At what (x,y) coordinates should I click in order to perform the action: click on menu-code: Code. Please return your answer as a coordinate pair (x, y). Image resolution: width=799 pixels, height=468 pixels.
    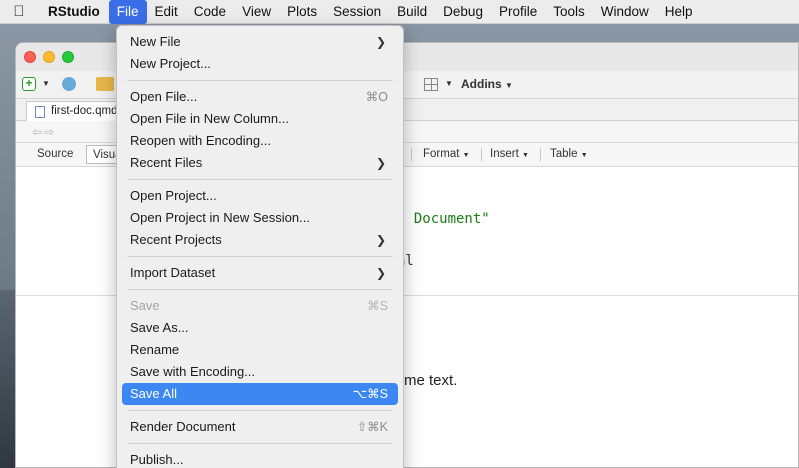
    Looking at the image, I should click on (210, 12).